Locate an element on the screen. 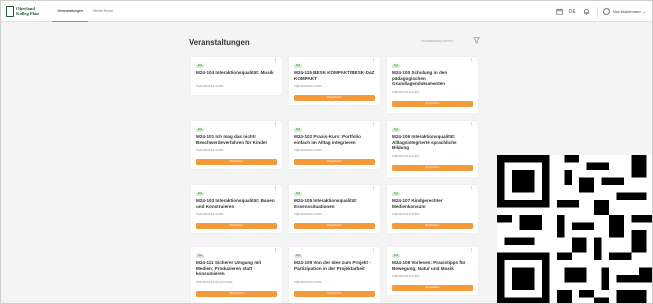 This screenshot has height=304, width=653. bell-icon is located at coordinates (586, 11).